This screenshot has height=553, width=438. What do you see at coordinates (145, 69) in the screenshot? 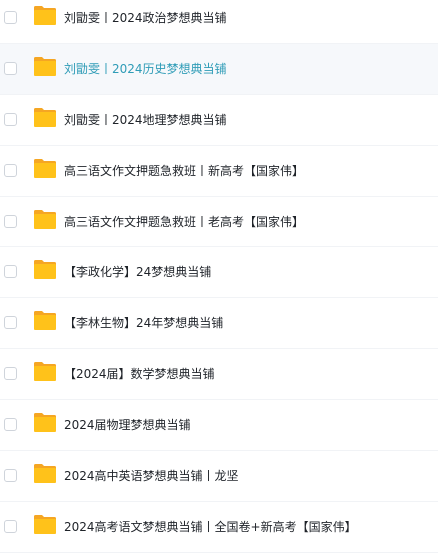
I see `file-name: 刘勖雯丨2024历史梦想典当铺` at bounding box center [145, 69].